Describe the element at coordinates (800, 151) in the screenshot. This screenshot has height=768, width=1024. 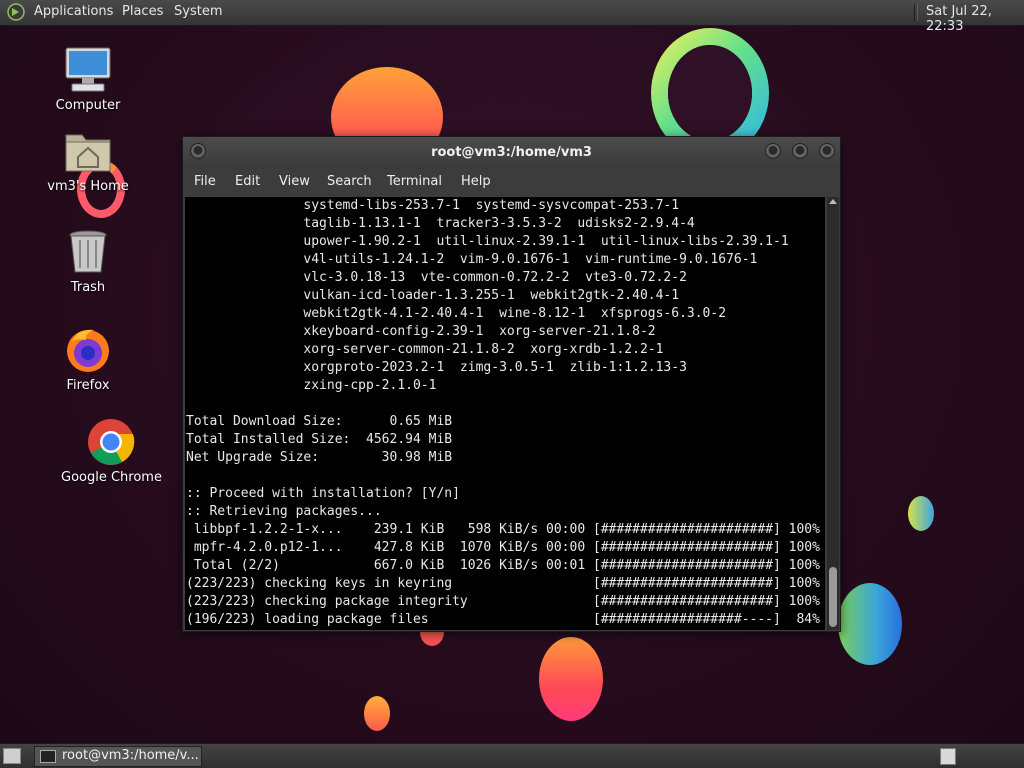
I see `maximize-icon` at that location.